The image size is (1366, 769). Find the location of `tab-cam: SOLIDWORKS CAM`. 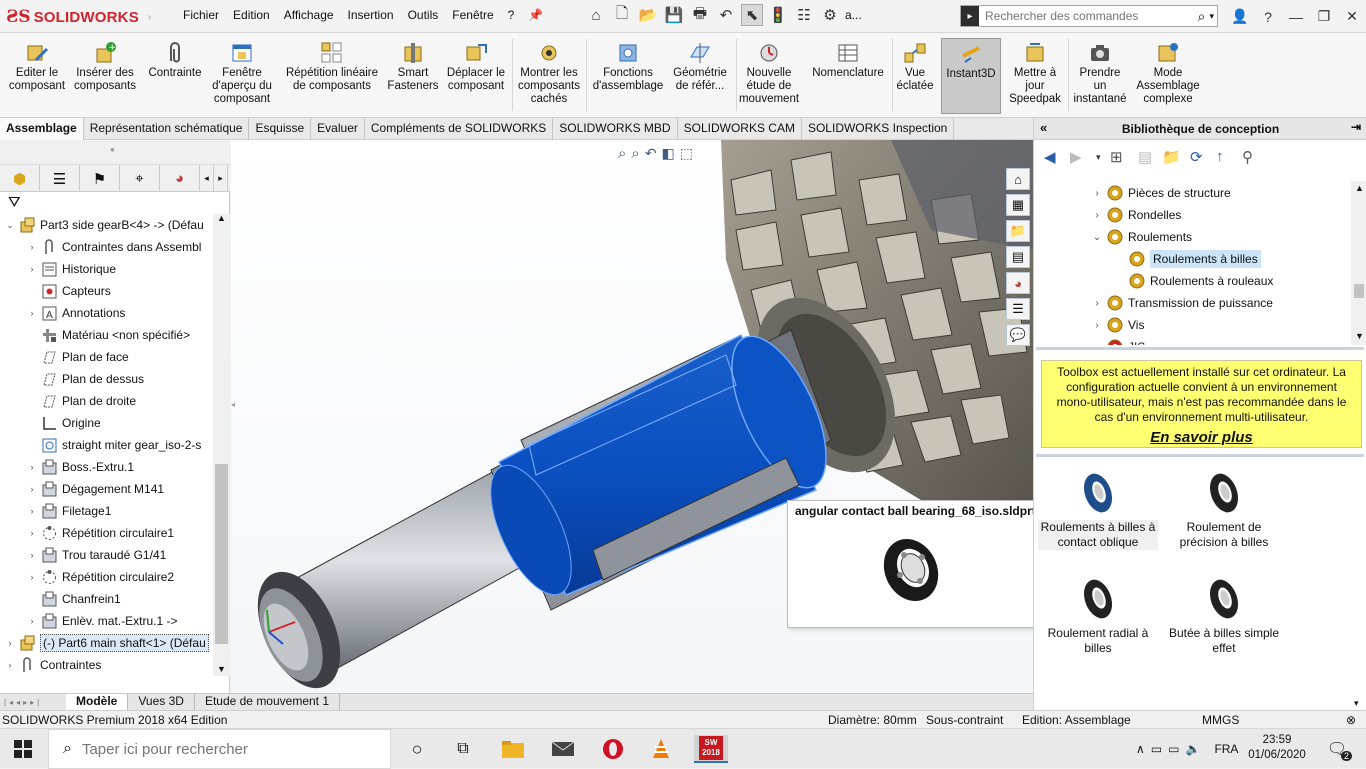

tab-cam: SOLIDWORKS CAM is located at coordinates (740, 129).